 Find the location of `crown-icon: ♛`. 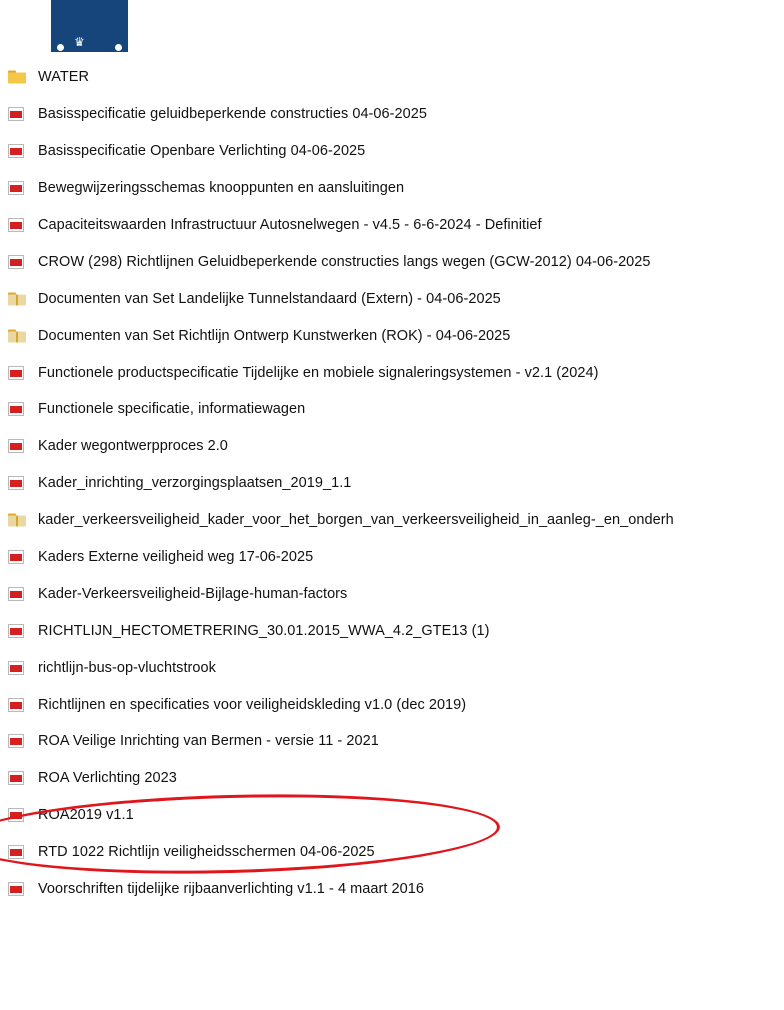

crown-icon: ♛ is located at coordinates (79, 42).